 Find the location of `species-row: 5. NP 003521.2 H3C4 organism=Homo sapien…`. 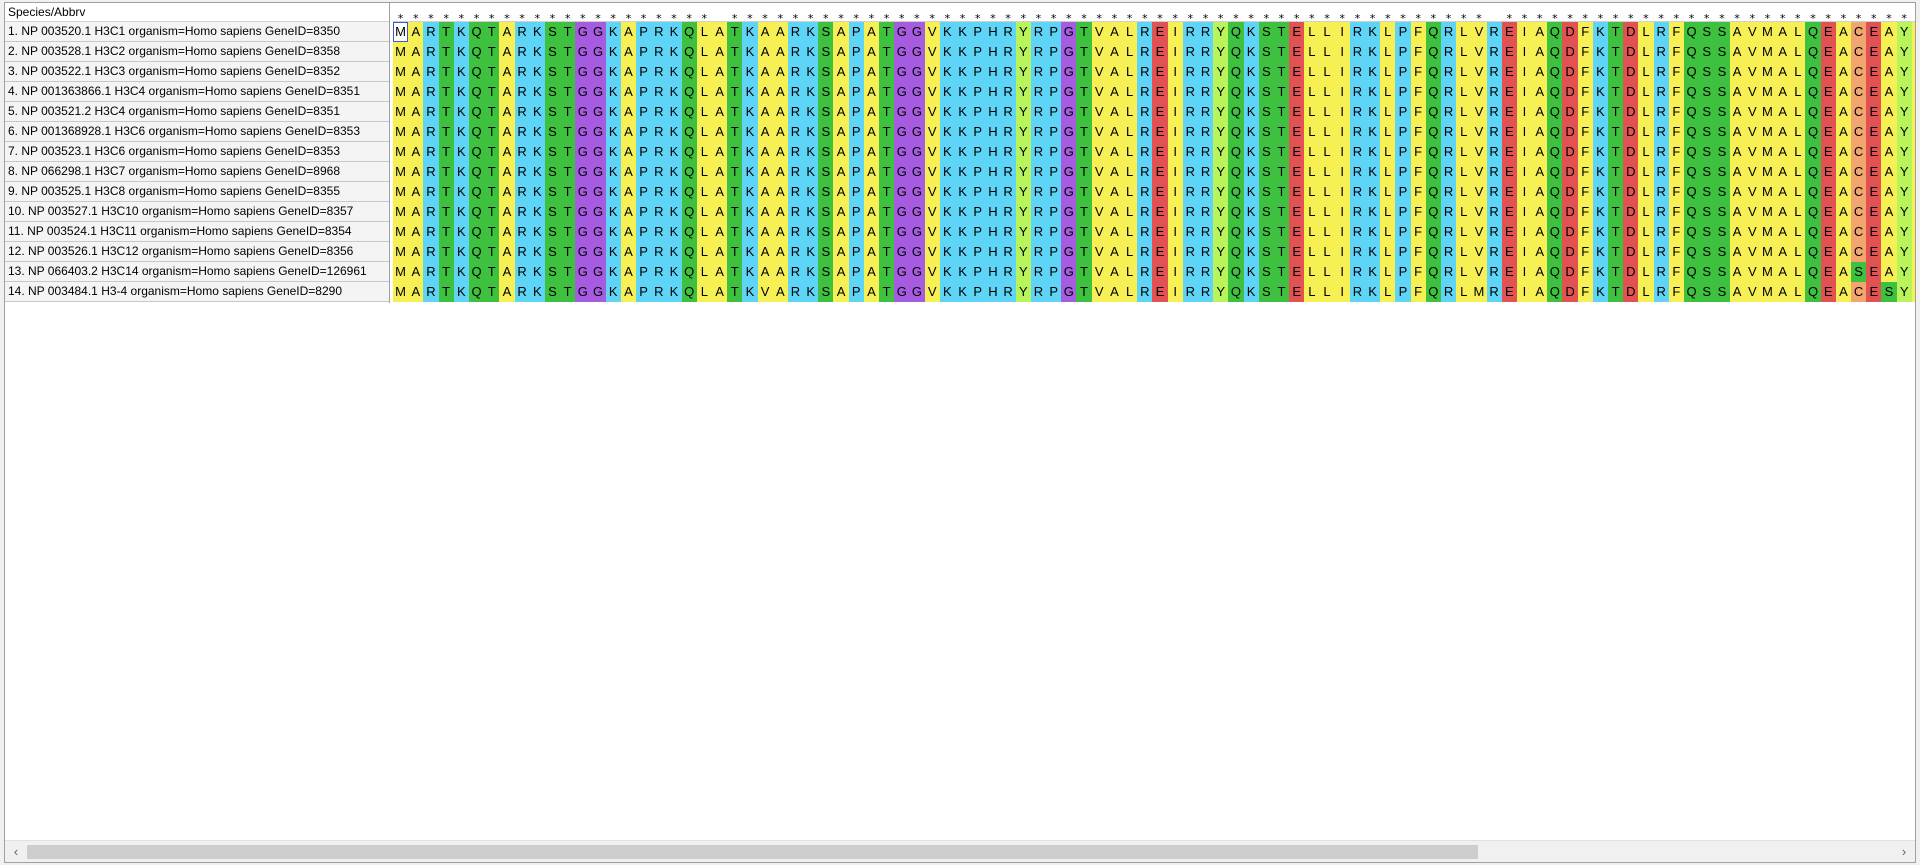

species-row: 5. NP 003521.2 H3C4 organism=Homo sapien… is located at coordinates (197, 112).